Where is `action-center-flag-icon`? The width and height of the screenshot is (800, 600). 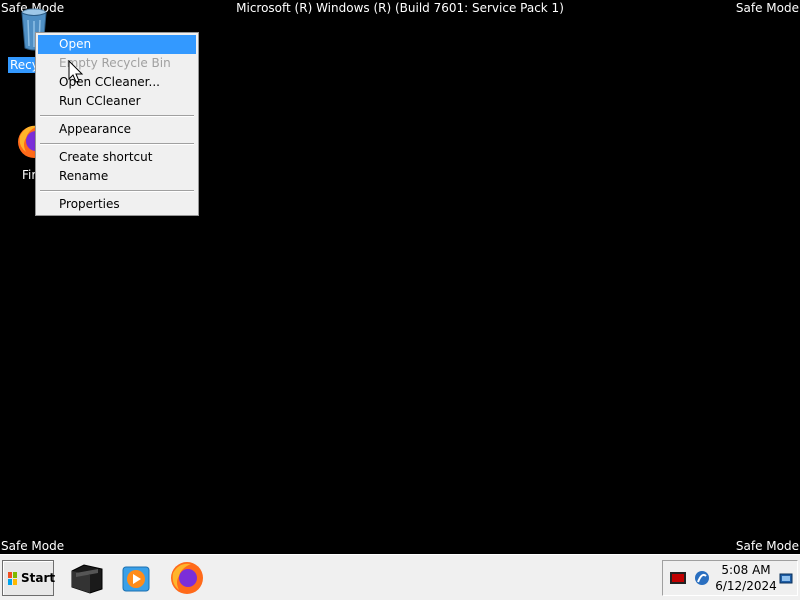
action-center-flag-icon is located at coordinates (678, 578).